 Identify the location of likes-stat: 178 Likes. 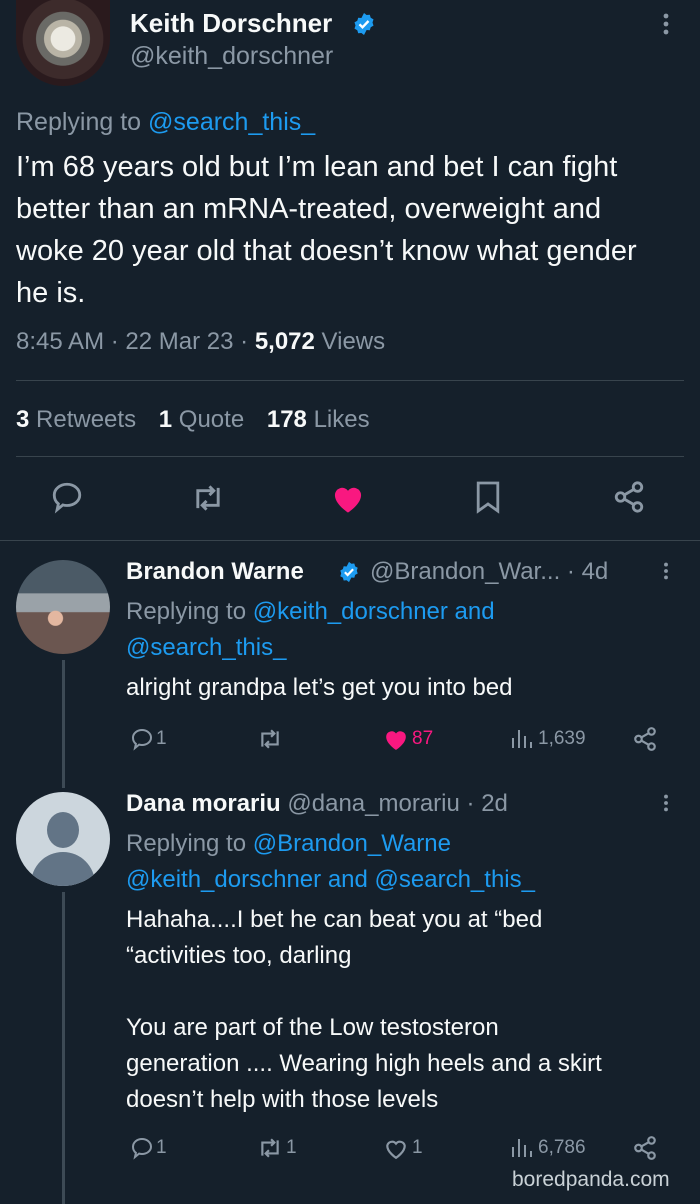
(318, 419).